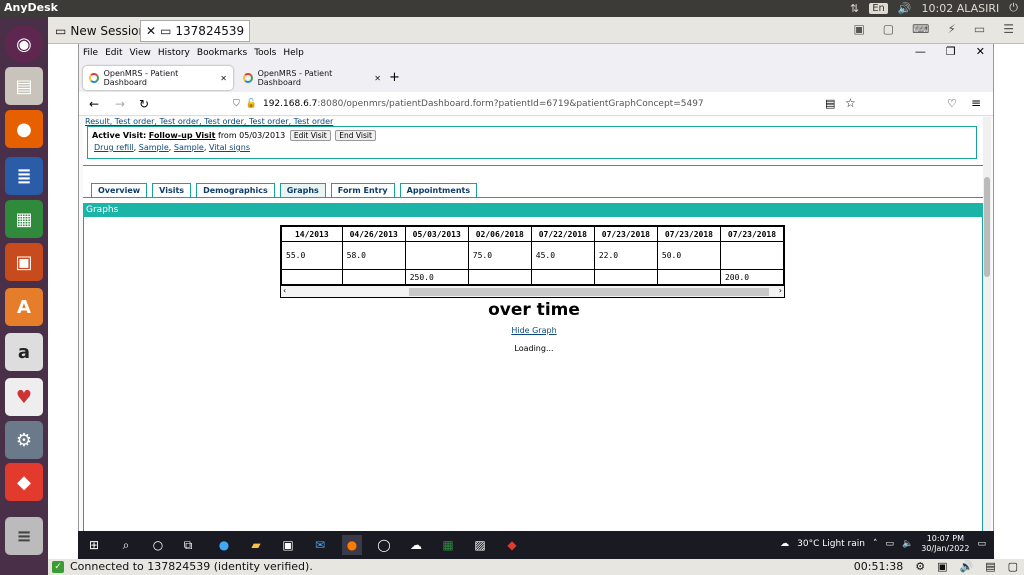 The height and width of the screenshot is (575, 1024). What do you see at coordinates (355, 135) in the screenshot?
I see `end-visit-button: End Visit` at bounding box center [355, 135].